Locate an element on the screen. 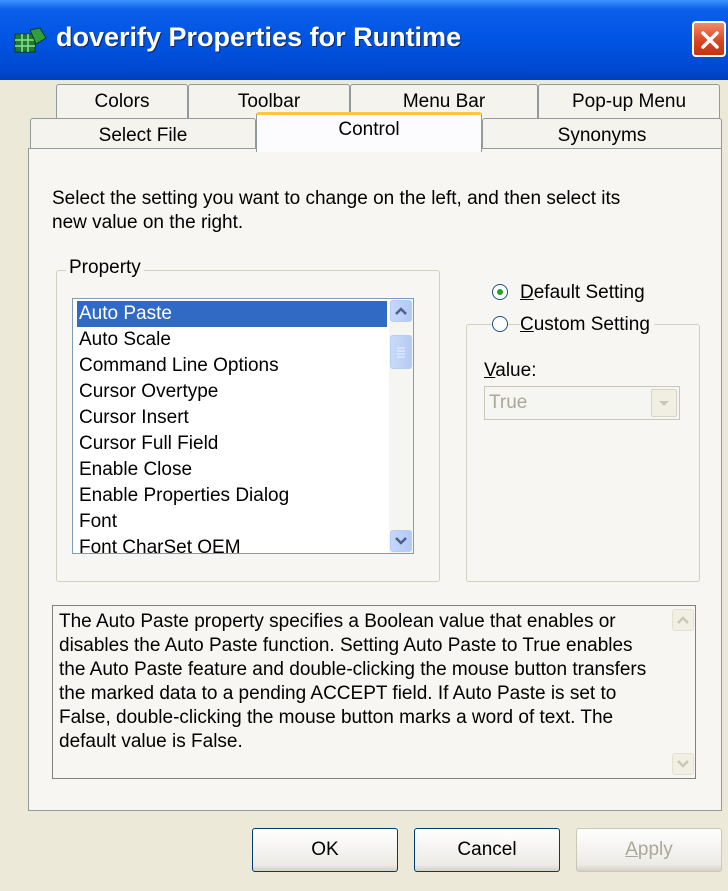 The width and height of the screenshot is (728, 891). radio-selected-dot is located at coordinates (500, 292).